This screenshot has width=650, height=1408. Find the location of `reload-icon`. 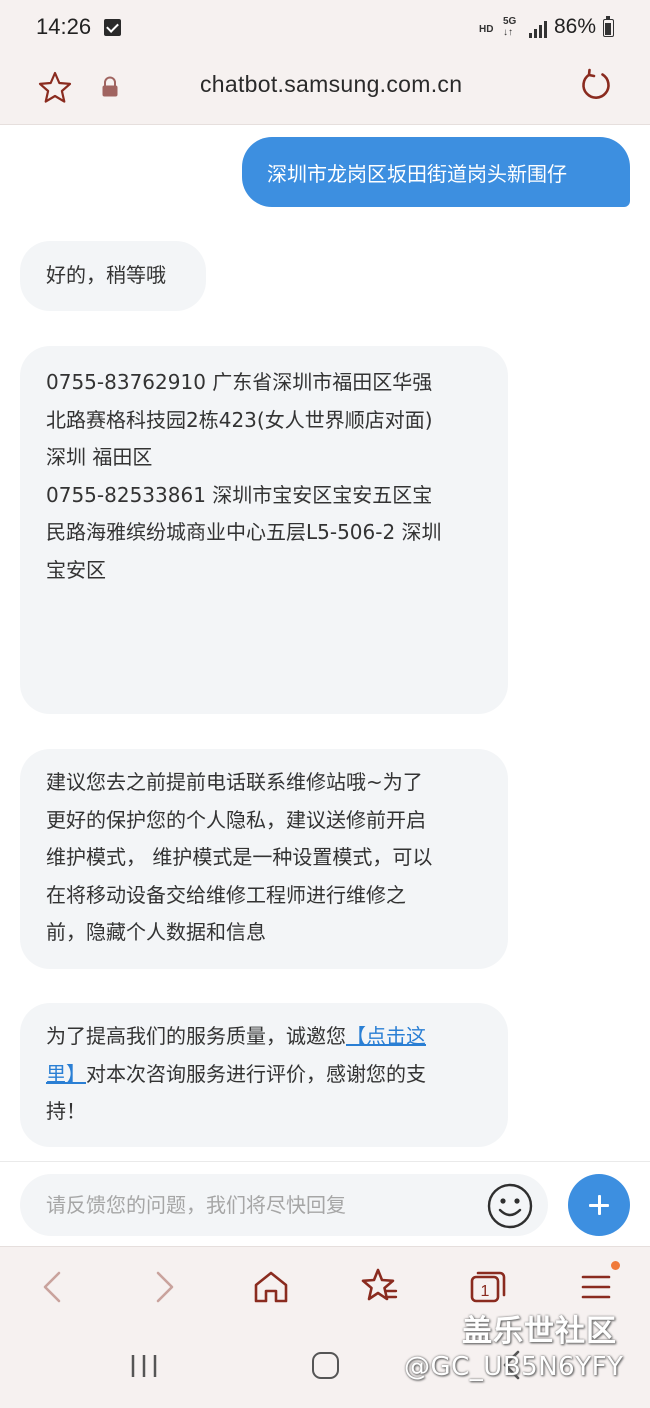

reload-icon is located at coordinates (596, 86).